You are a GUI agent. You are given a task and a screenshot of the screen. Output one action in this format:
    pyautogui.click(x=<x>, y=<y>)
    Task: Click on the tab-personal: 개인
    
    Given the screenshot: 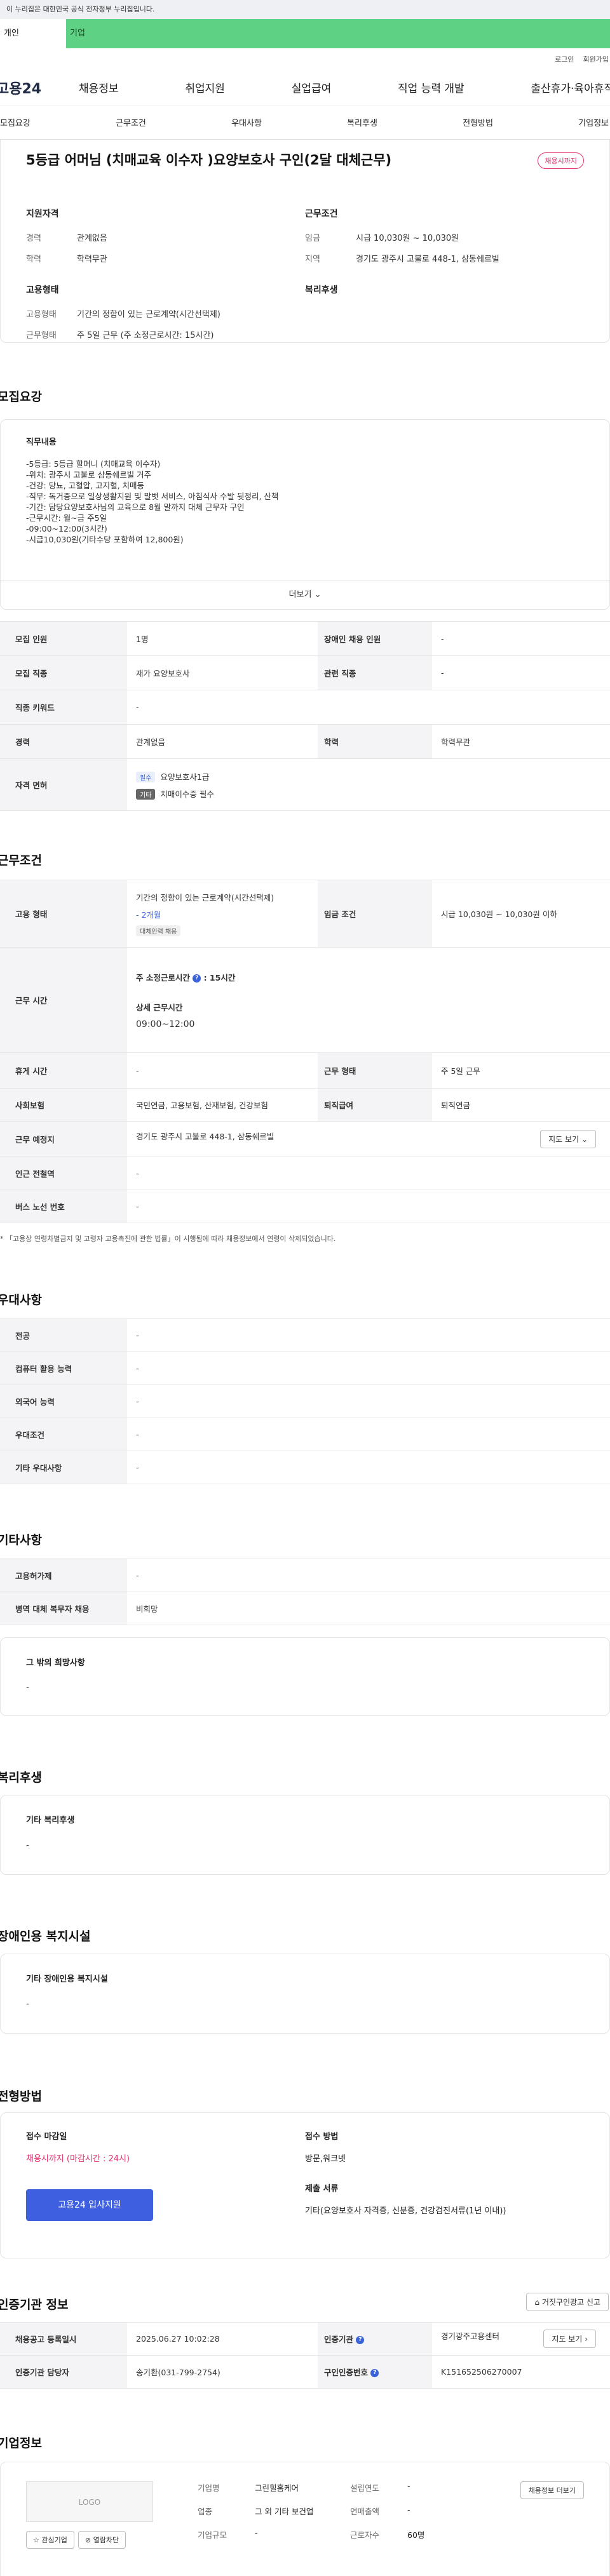 What is the action you would take?
    pyautogui.click(x=33, y=33)
    